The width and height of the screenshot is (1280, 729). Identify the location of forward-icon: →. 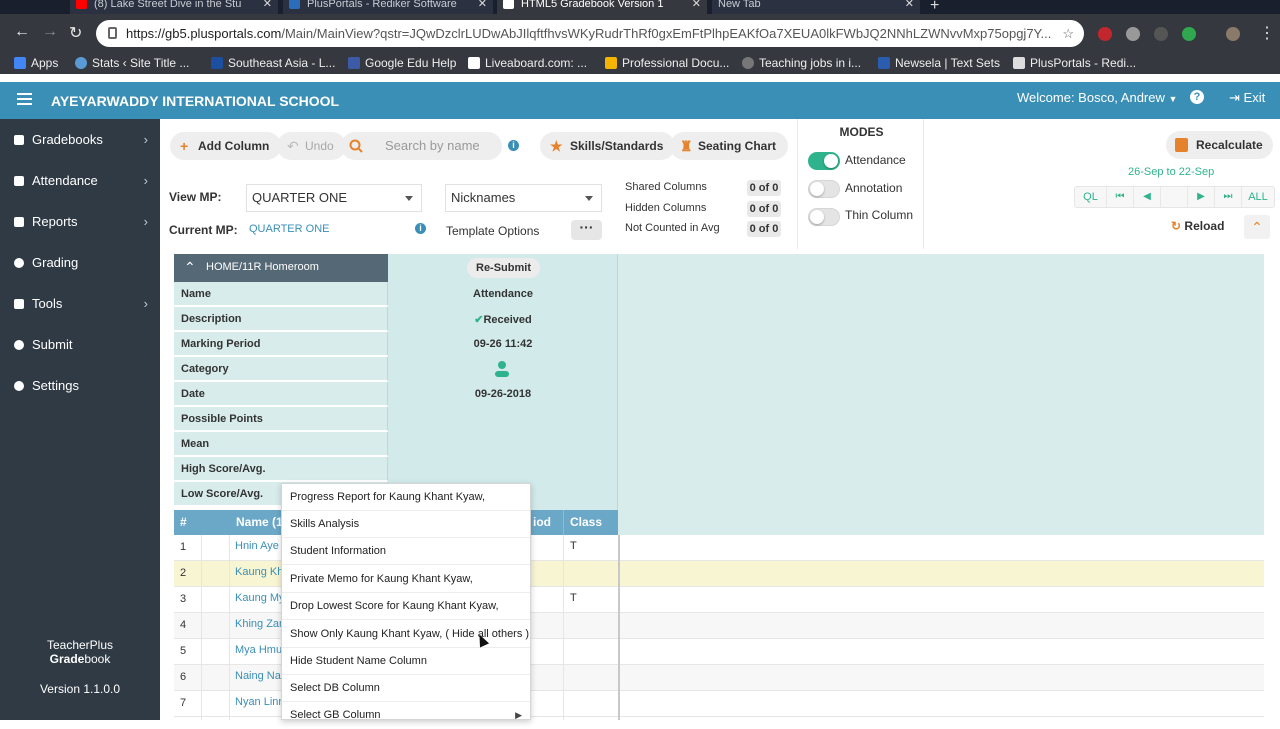
(50, 32).